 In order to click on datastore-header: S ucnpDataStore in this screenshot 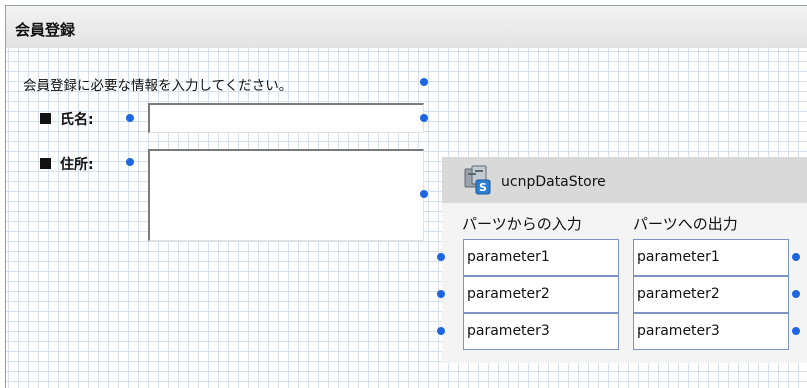, I will do `click(624, 180)`.